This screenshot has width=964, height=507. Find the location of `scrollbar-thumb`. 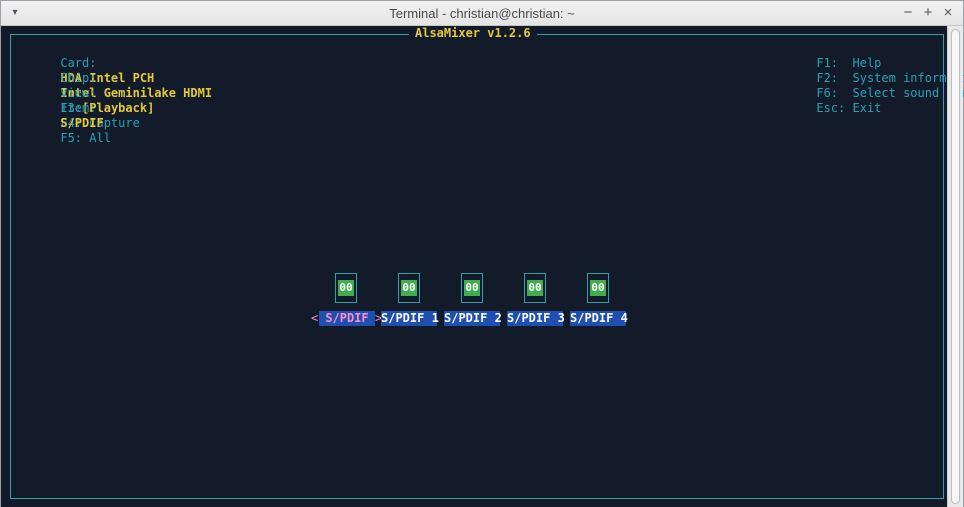

scrollbar-thumb is located at coordinates (955, 266).